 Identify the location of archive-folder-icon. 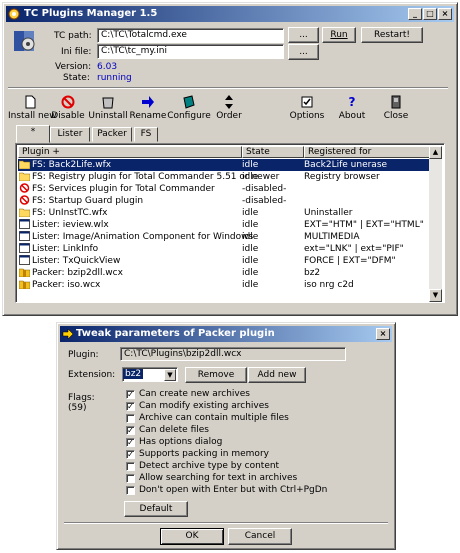
(24, 272).